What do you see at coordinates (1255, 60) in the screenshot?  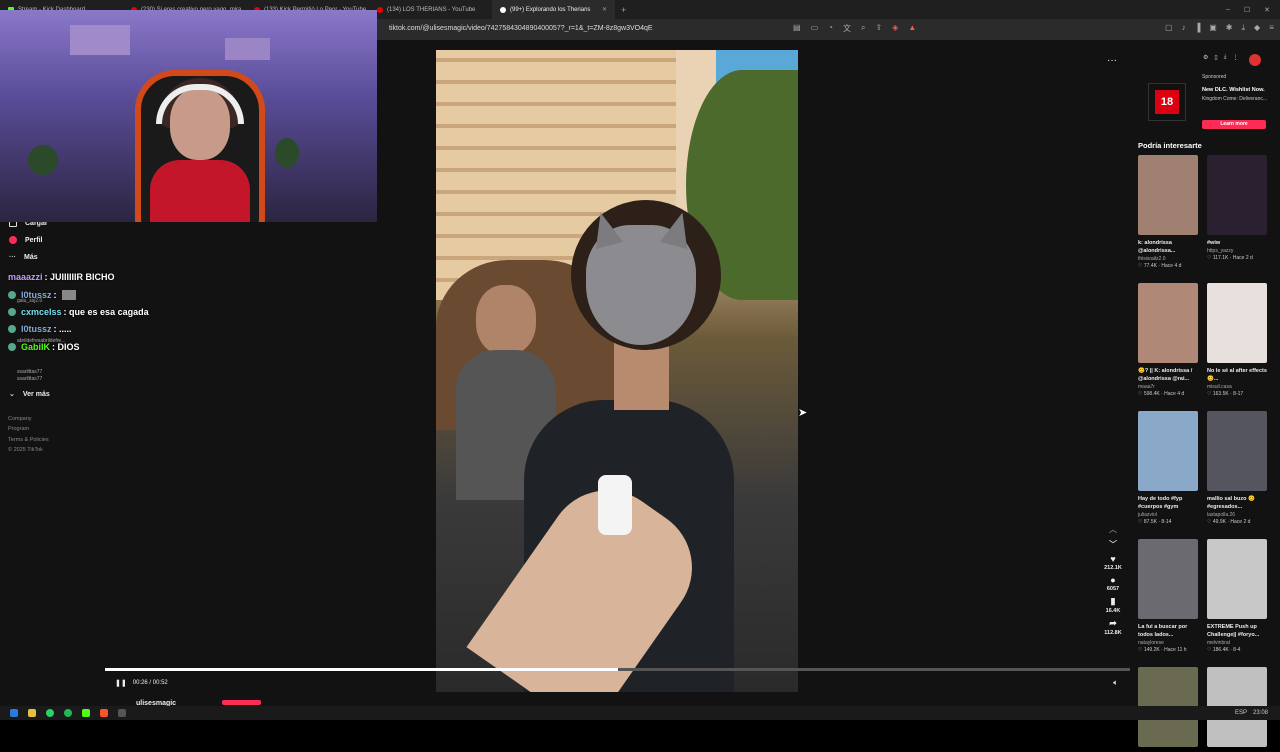 I see `avatar` at bounding box center [1255, 60].